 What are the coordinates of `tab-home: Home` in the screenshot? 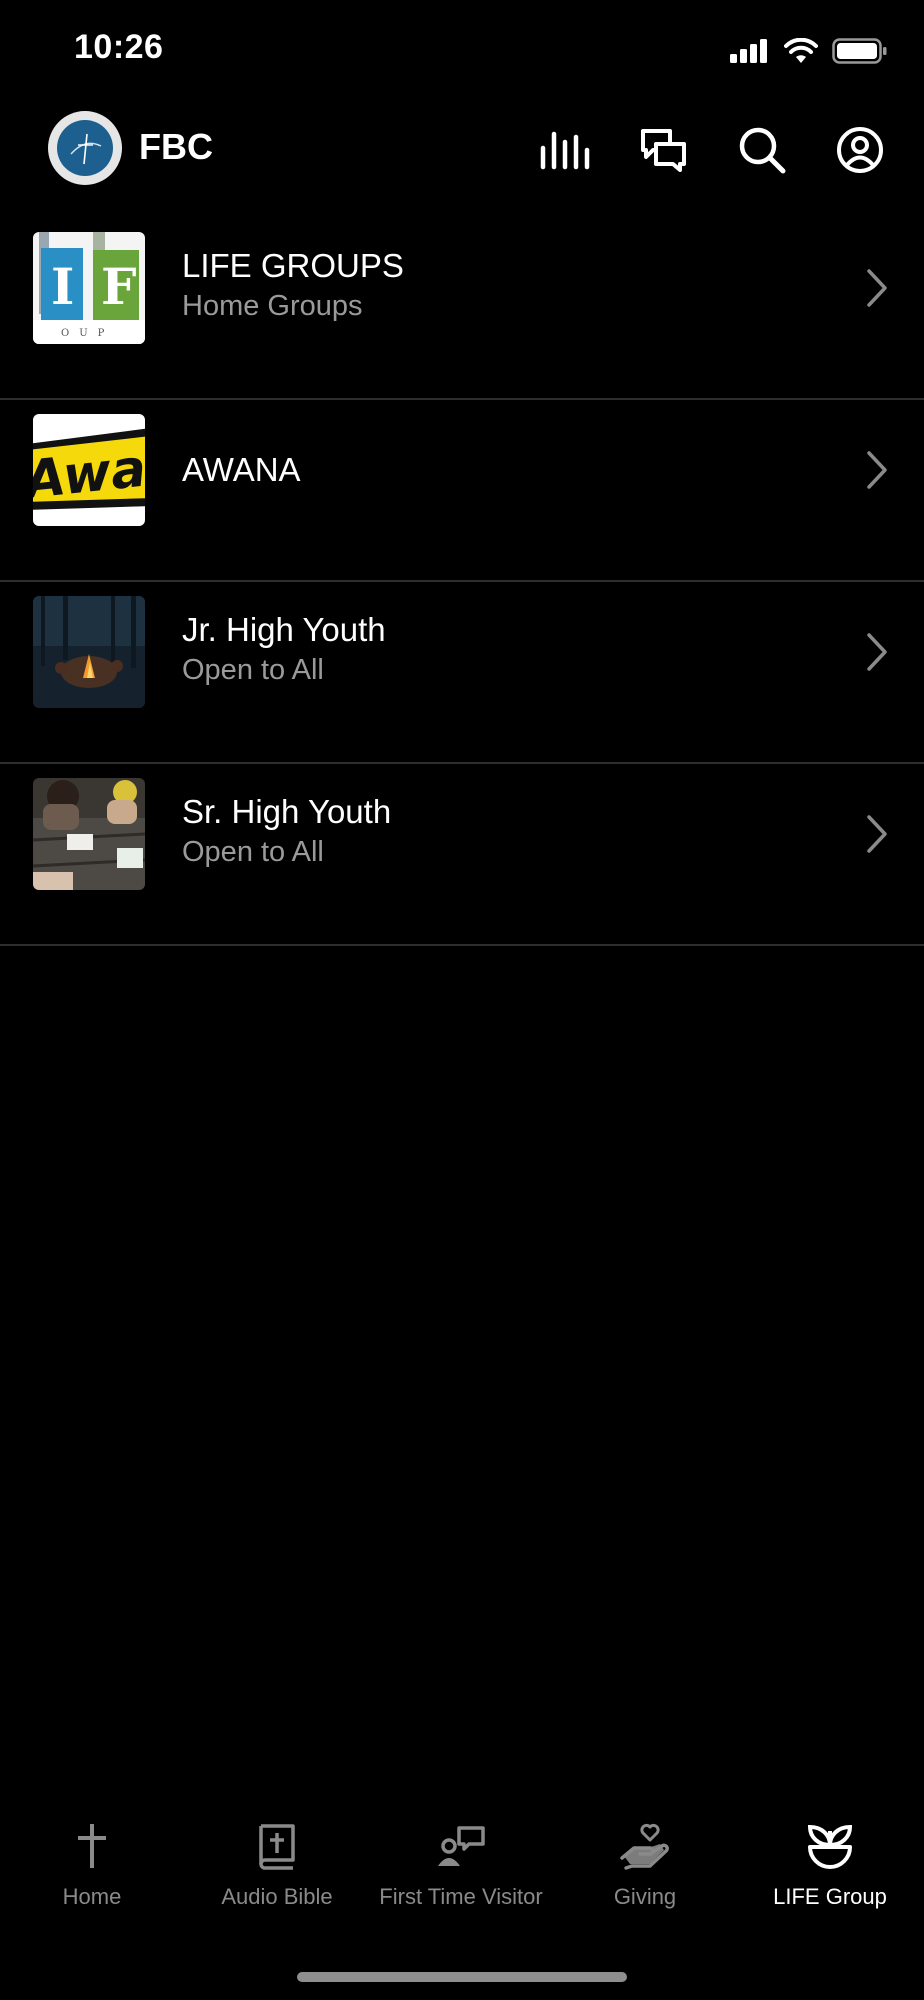 It's located at (92, 1864).